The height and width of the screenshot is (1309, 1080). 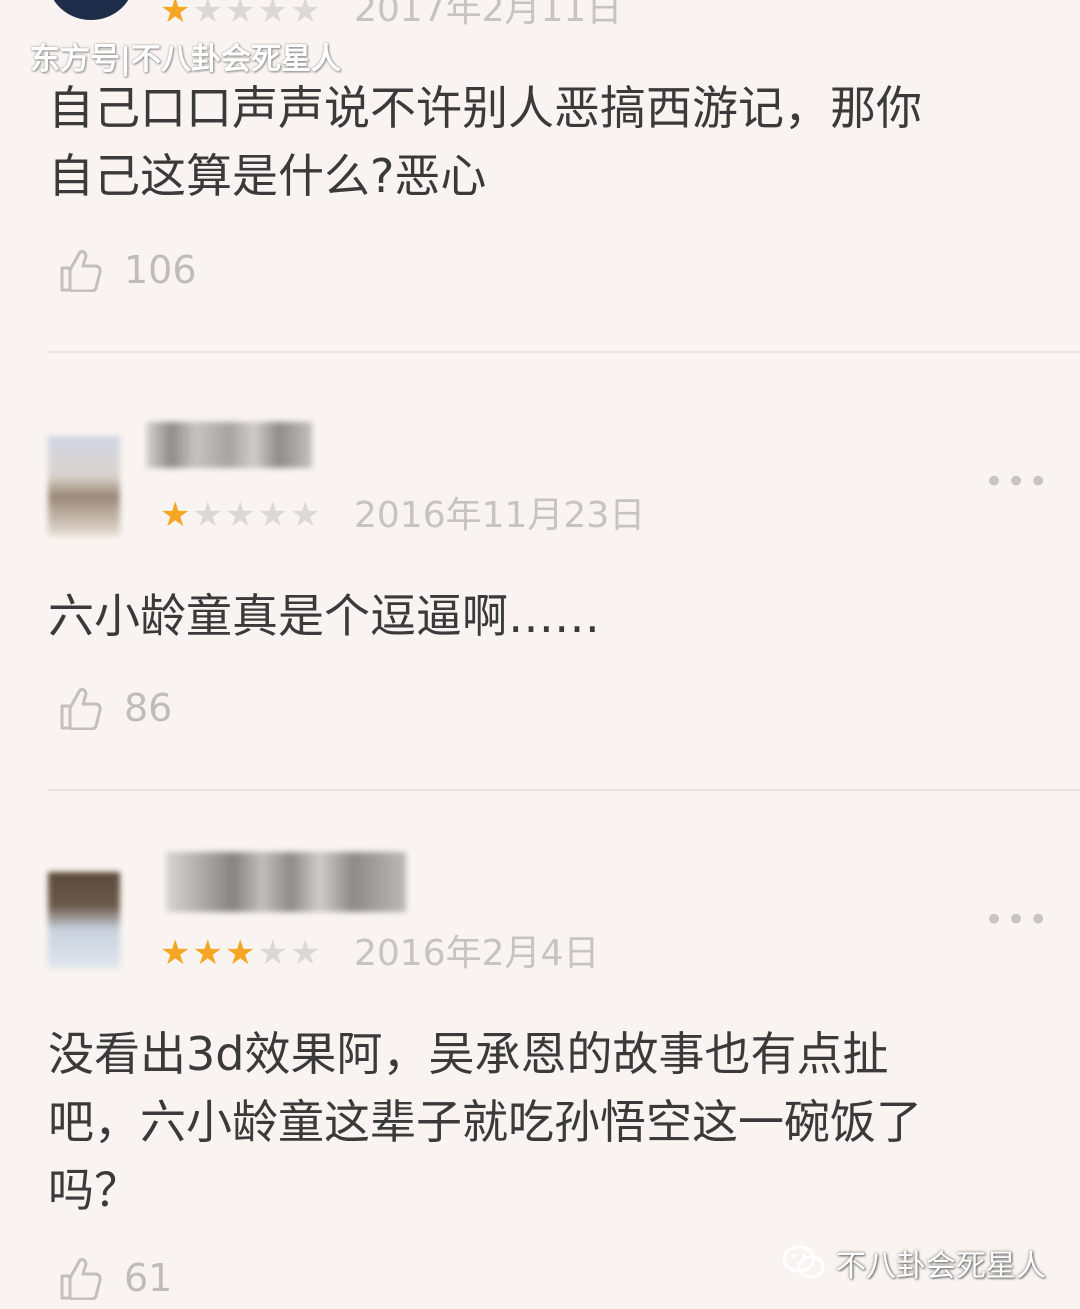 What do you see at coordinates (185, 59) in the screenshot?
I see `watermark-text: 东方号|不八卦会死星人` at bounding box center [185, 59].